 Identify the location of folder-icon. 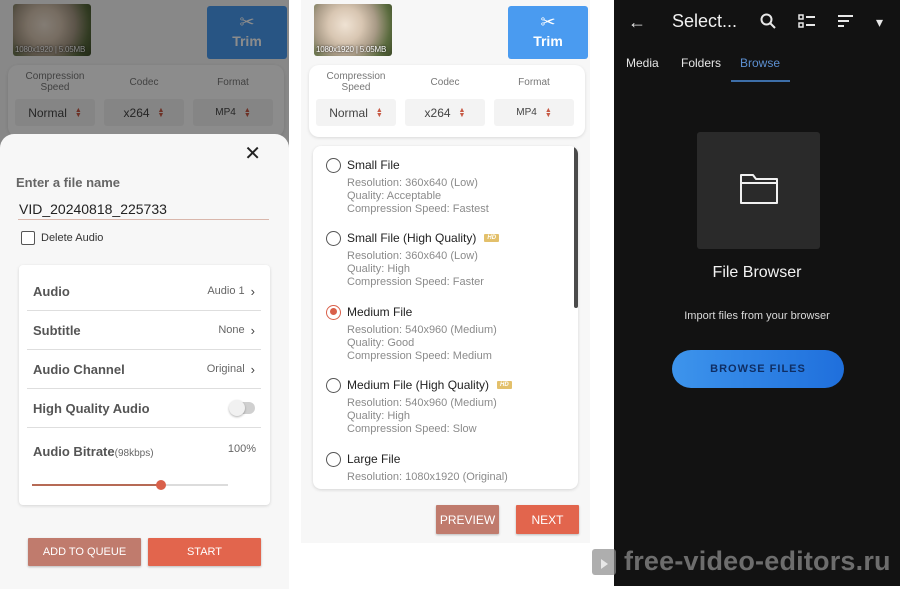
(759, 190).